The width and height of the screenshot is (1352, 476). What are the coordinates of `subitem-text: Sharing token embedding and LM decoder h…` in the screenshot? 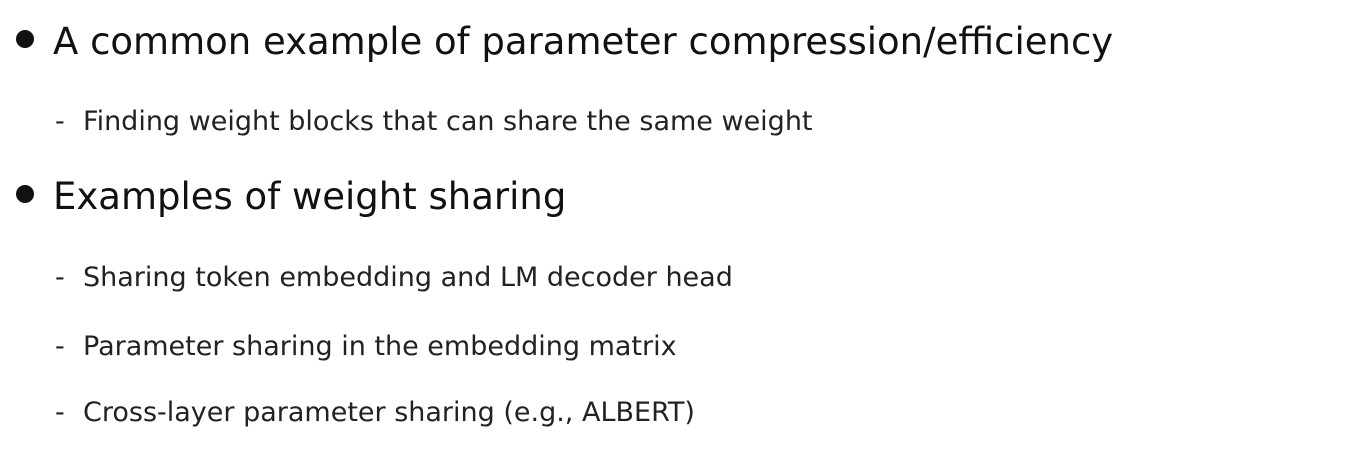 It's located at (408, 277).